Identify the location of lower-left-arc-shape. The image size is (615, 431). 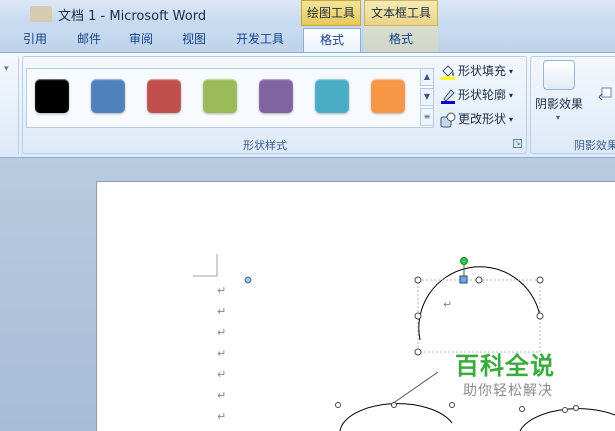
(396, 417).